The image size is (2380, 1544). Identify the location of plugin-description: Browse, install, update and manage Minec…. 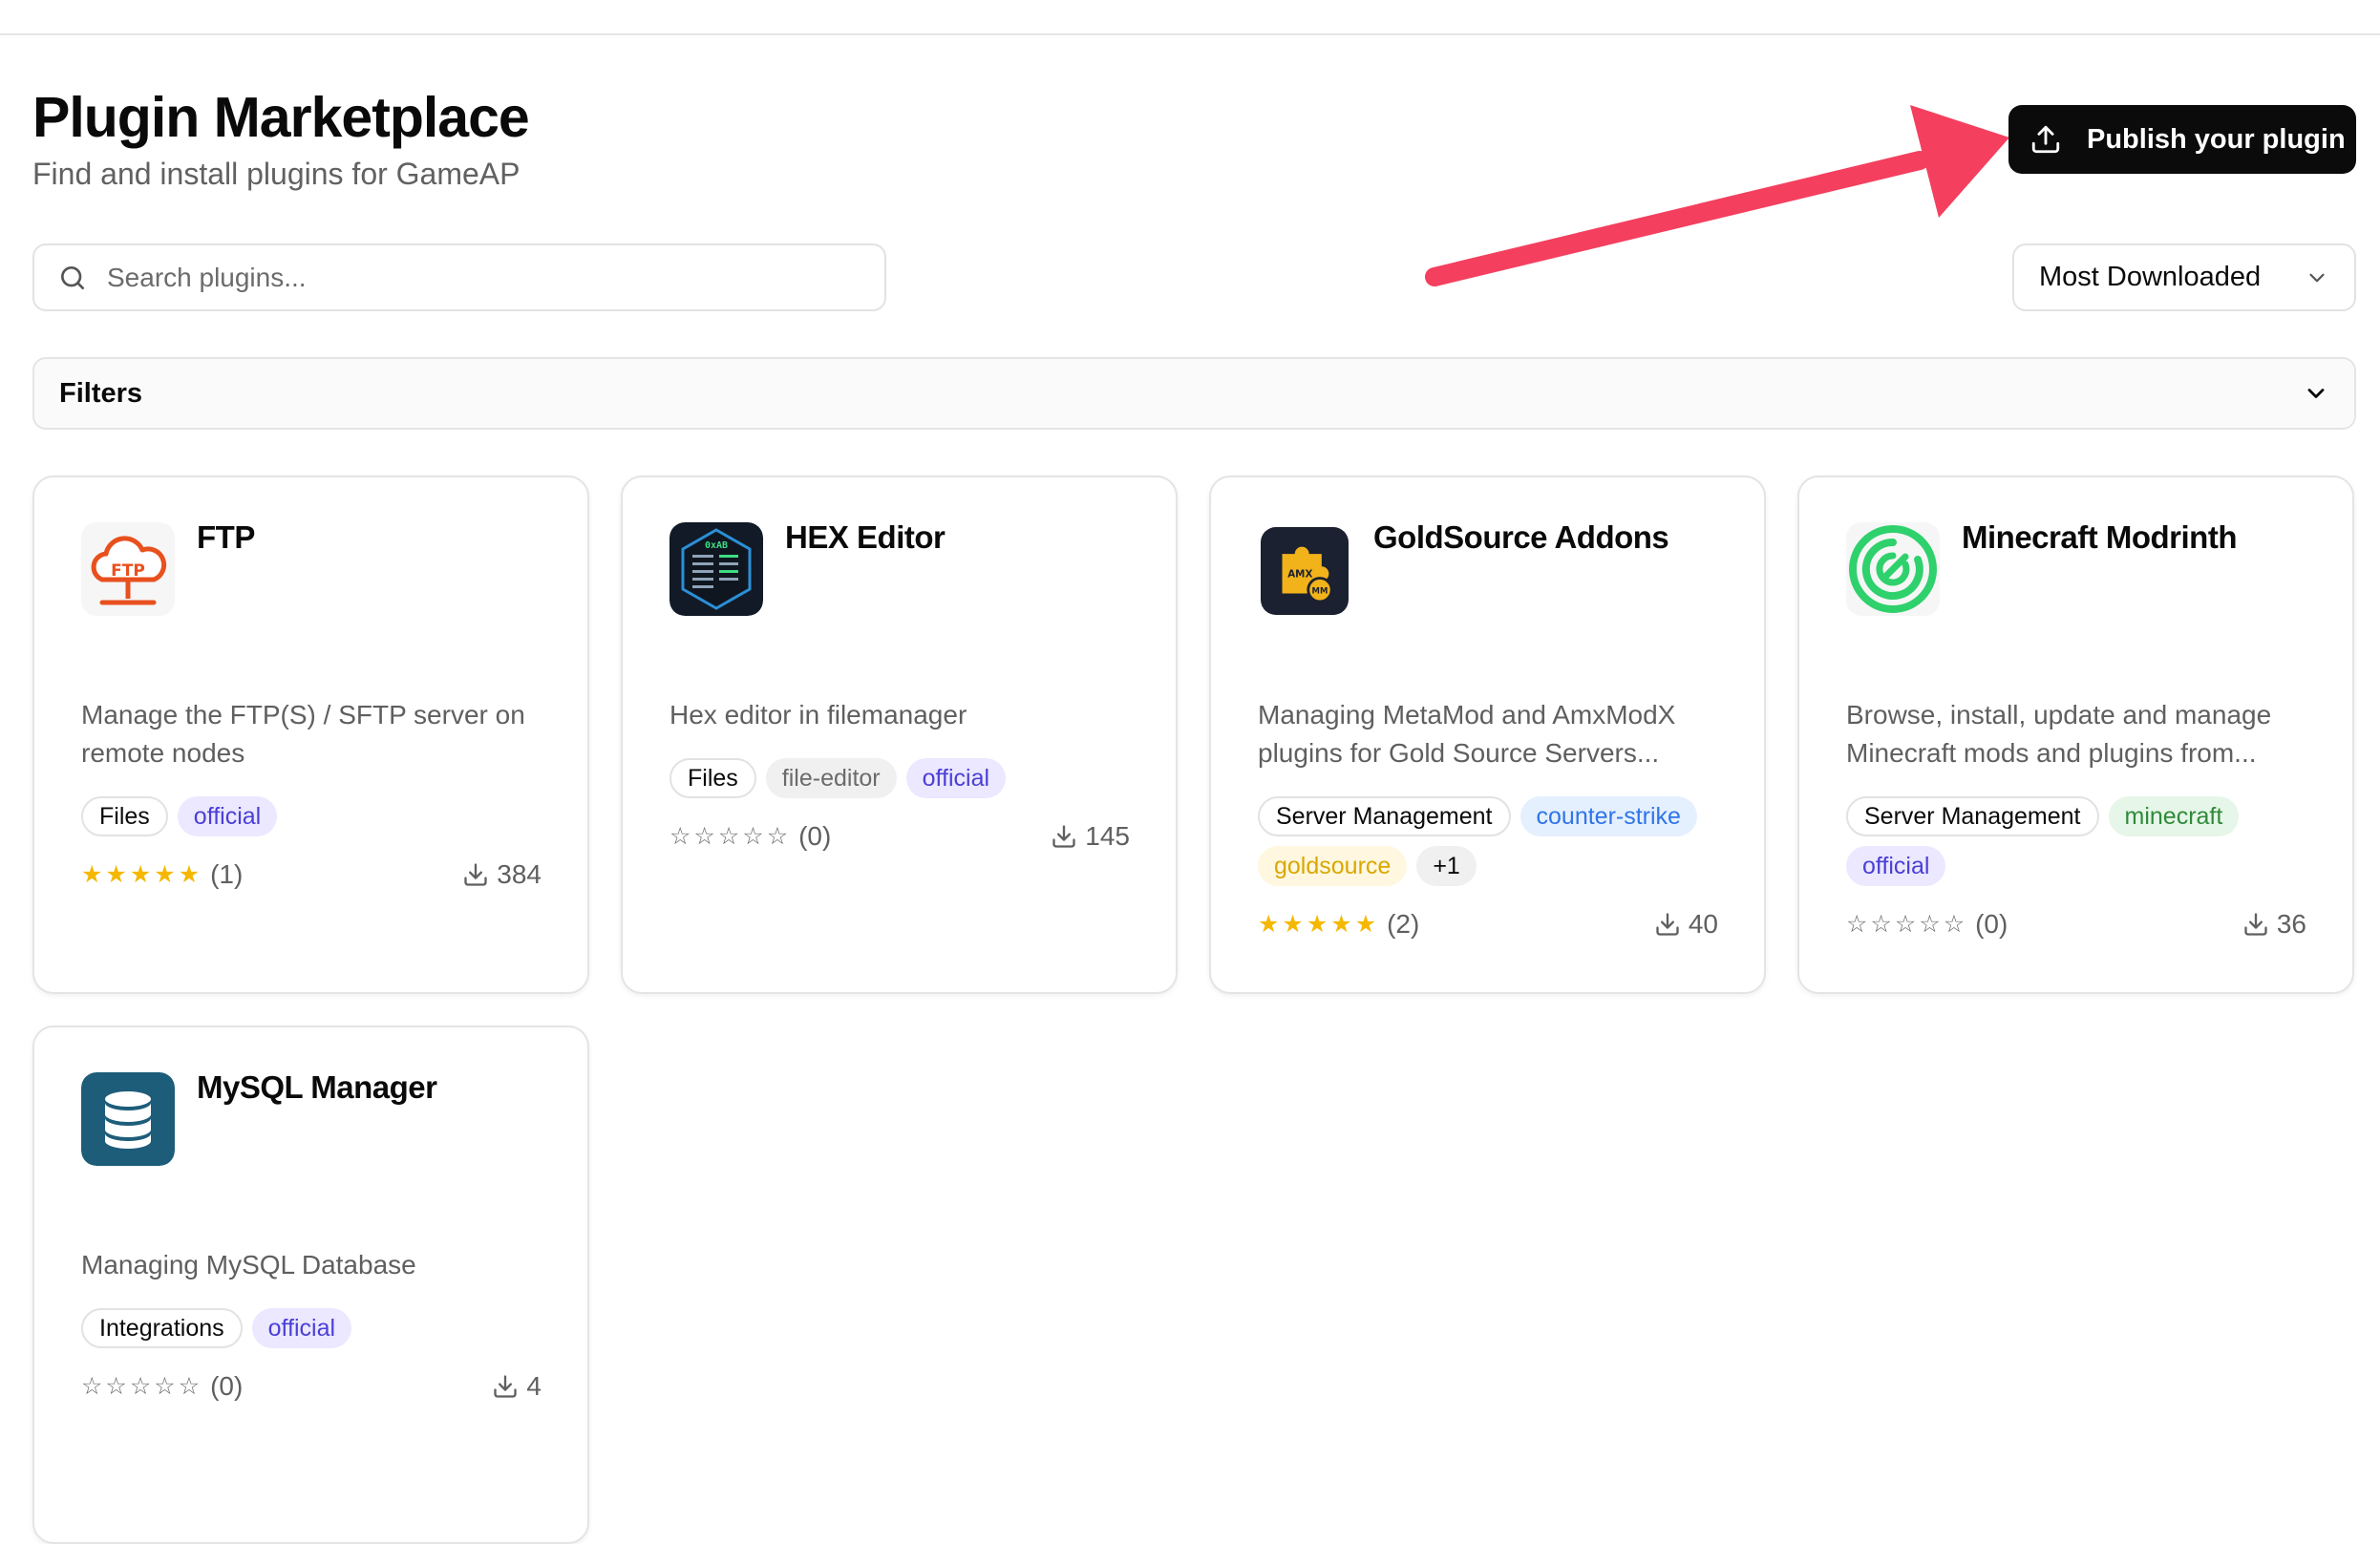
(2059, 734).